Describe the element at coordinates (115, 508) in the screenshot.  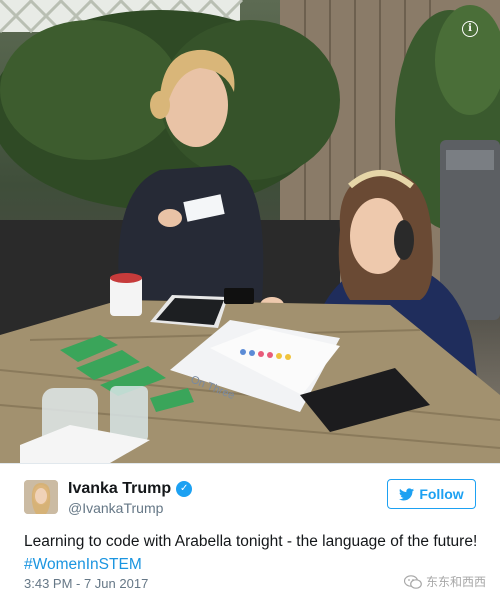
I see `user-handle: @IvankaTrump` at that location.